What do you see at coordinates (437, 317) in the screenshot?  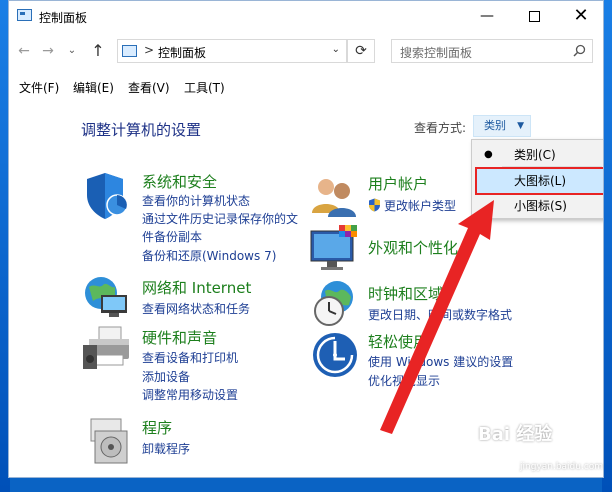 I see `annotation-arrow` at bounding box center [437, 317].